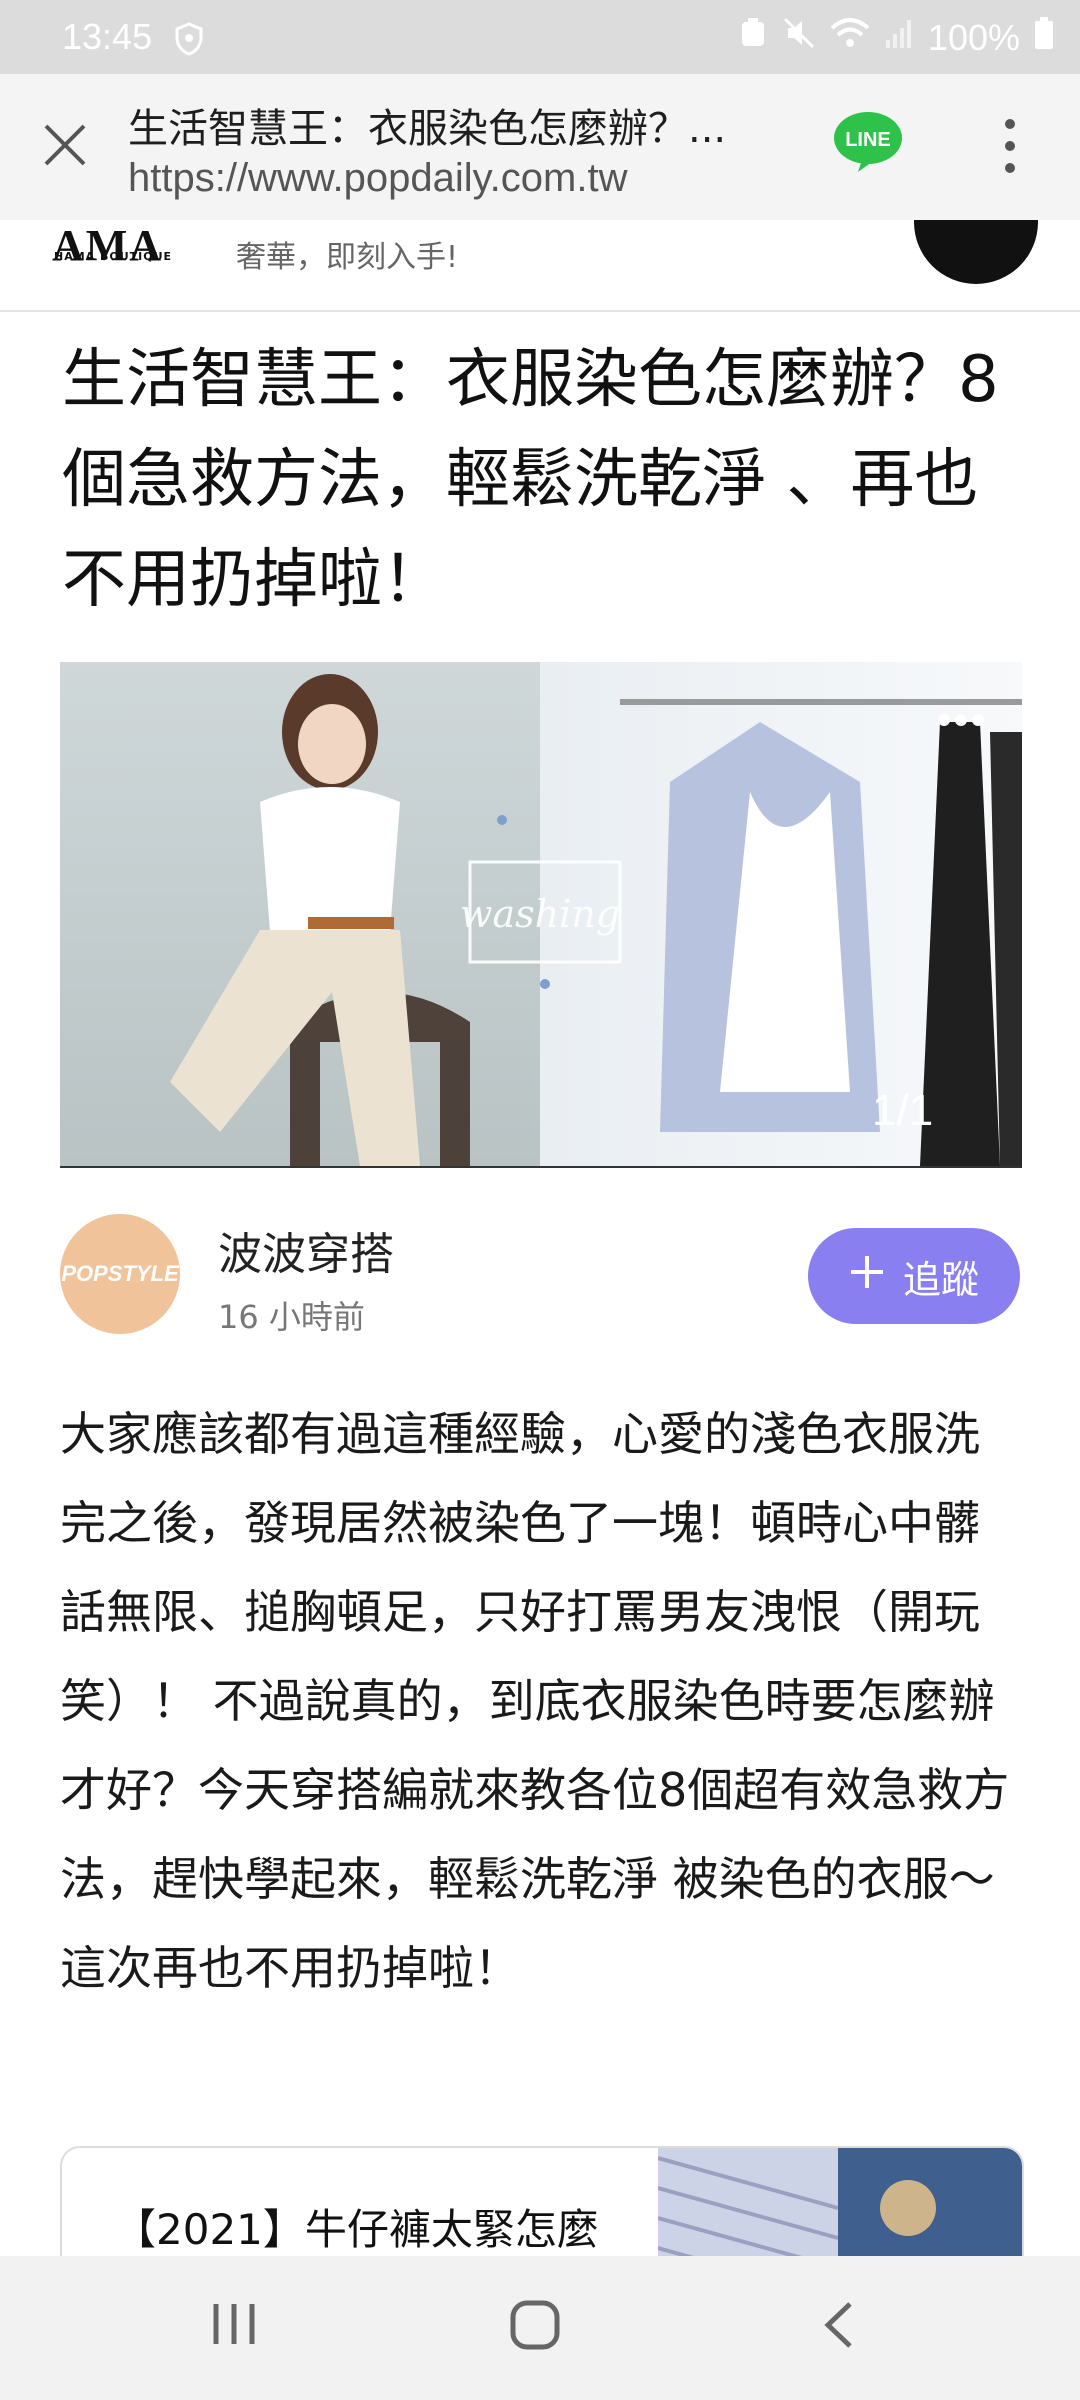 Image resolution: width=1080 pixels, height=2400 pixels. What do you see at coordinates (850, 37) in the screenshot?
I see `wifi-icon` at bounding box center [850, 37].